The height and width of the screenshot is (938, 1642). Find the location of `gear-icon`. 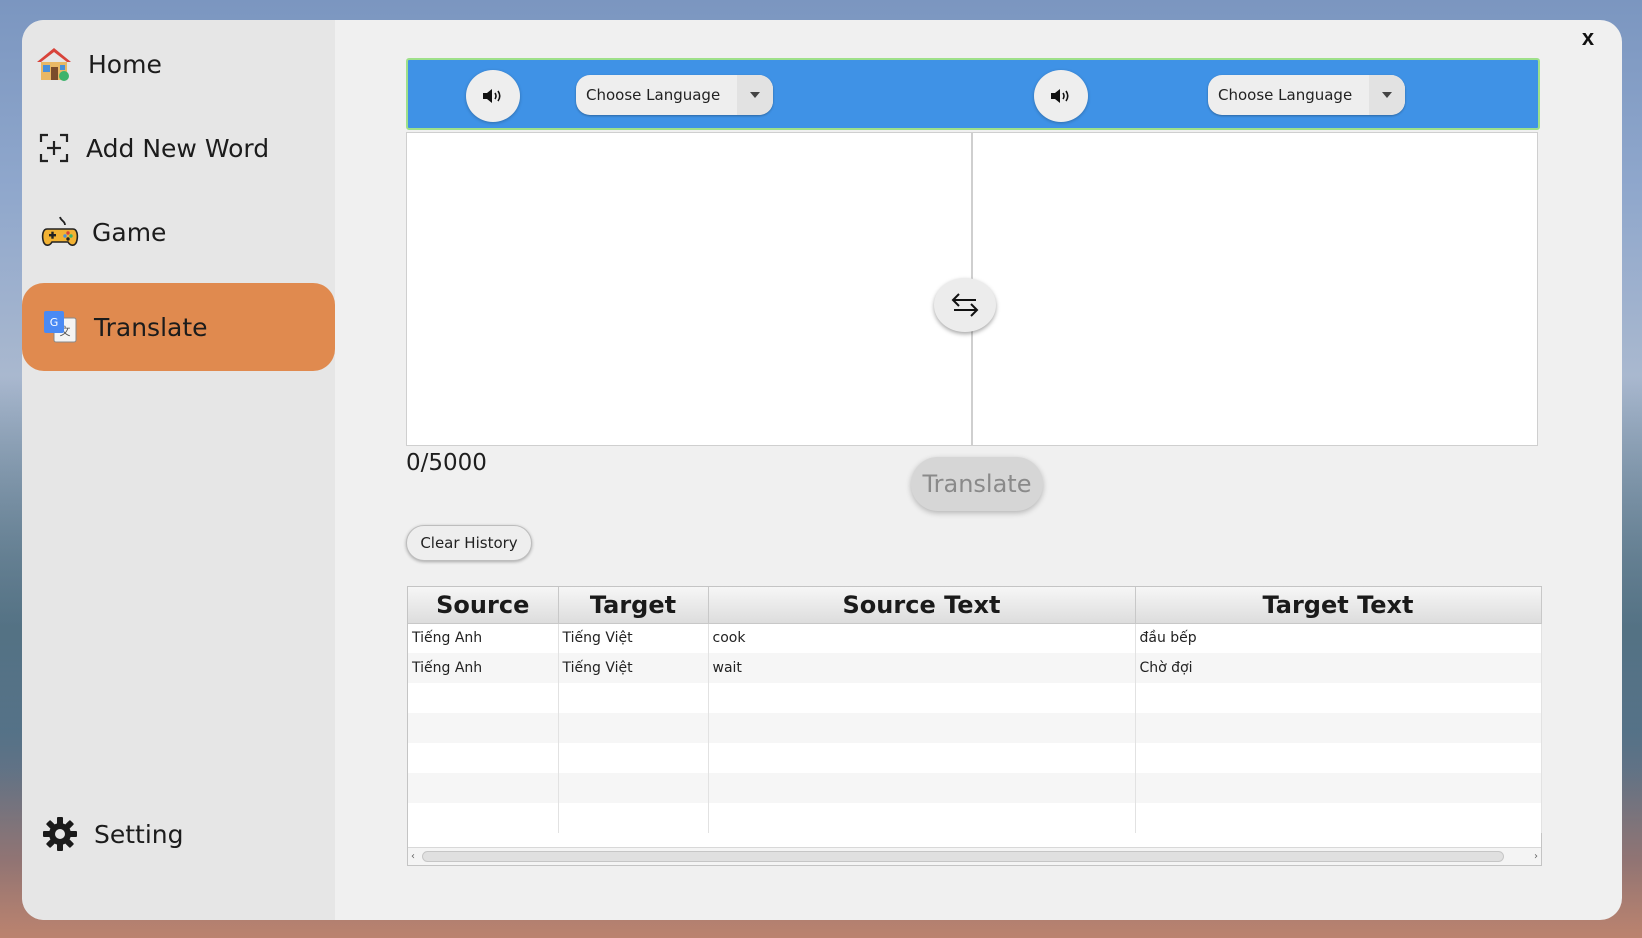

gear-icon is located at coordinates (60, 834).